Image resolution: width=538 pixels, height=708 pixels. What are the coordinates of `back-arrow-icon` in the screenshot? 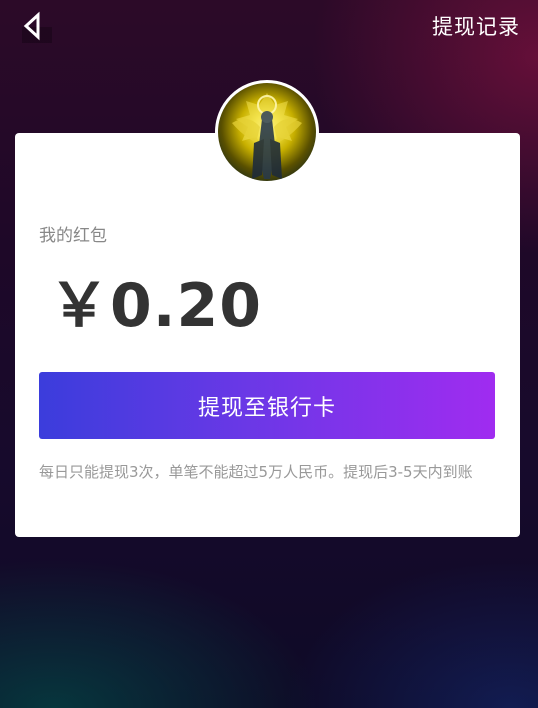 It's located at (31, 26).